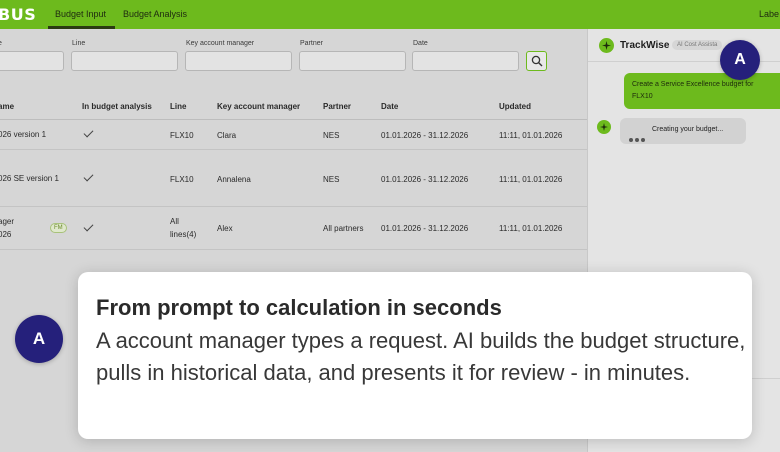  What do you see at coordinates (18, 14) in the screenshot?
I see `app-logo: BUS` at bounding box center [18, 14].